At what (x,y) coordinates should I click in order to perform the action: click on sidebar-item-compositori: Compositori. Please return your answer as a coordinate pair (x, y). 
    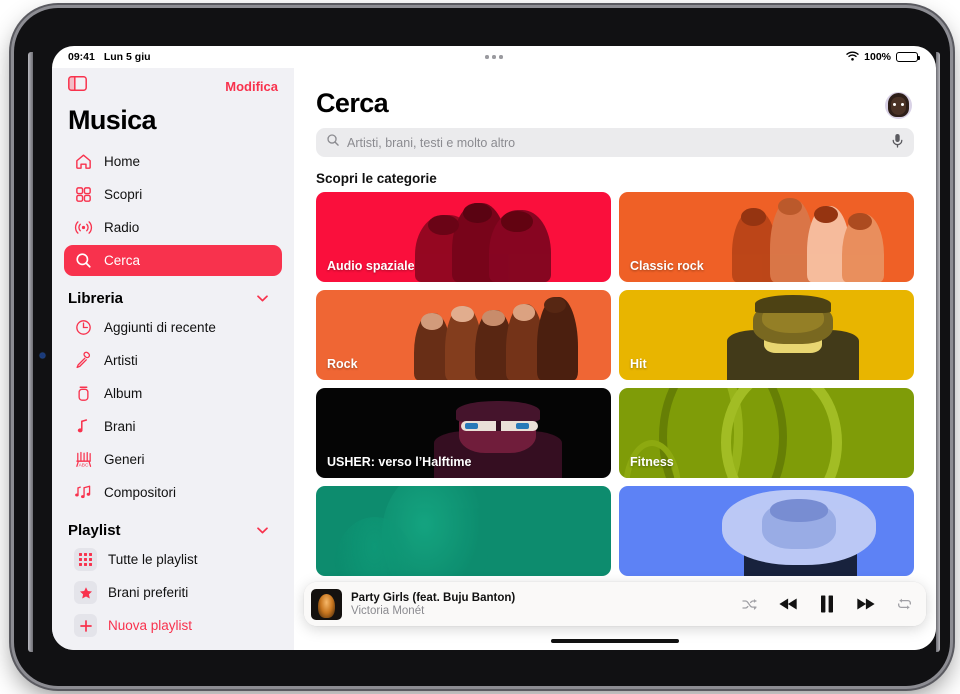
    Looking at the image, I should click on (173, 492).